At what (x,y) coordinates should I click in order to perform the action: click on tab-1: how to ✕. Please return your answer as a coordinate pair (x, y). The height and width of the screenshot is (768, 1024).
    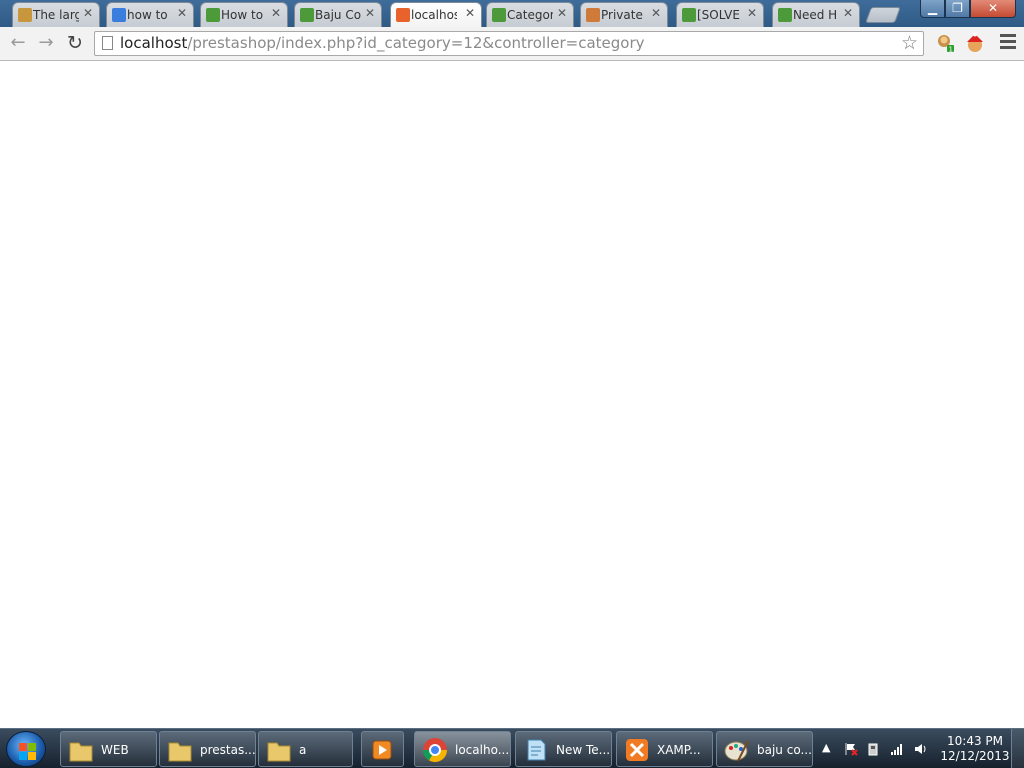
    Looking at the image, I should click on (150, 14).